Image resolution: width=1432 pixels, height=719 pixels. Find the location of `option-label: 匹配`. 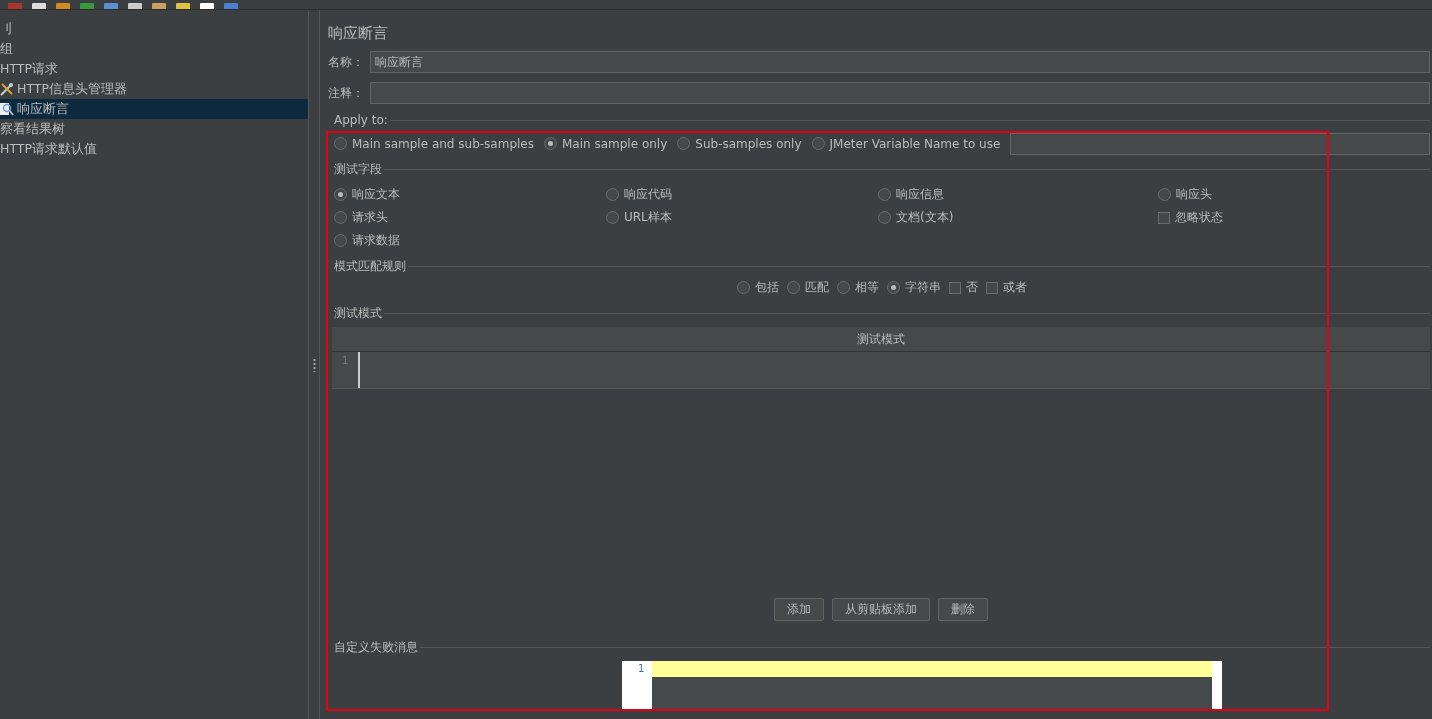

option-label: 匹配 is located at coordinates (817, 287).